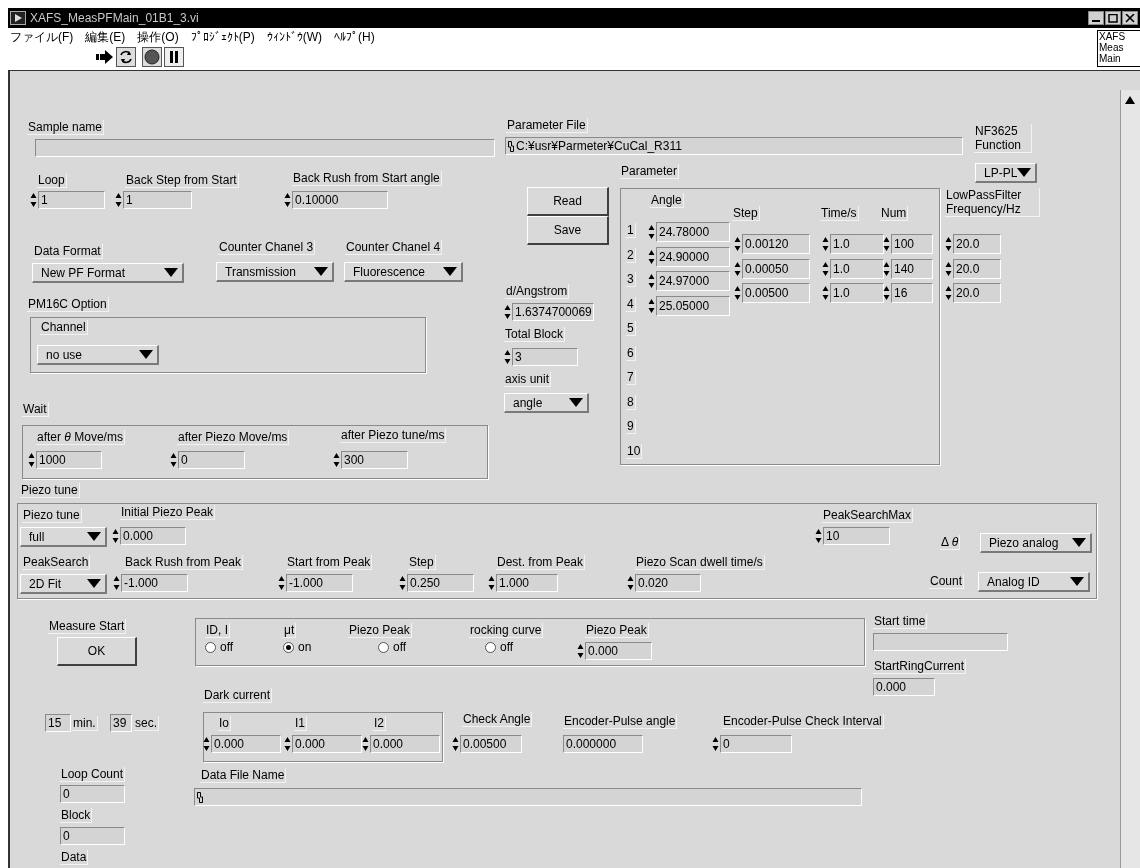 Image resolution: width=1140 pixels, height=868 pixels. I want to click on numeric-field: 0.250, so click(440, 583).